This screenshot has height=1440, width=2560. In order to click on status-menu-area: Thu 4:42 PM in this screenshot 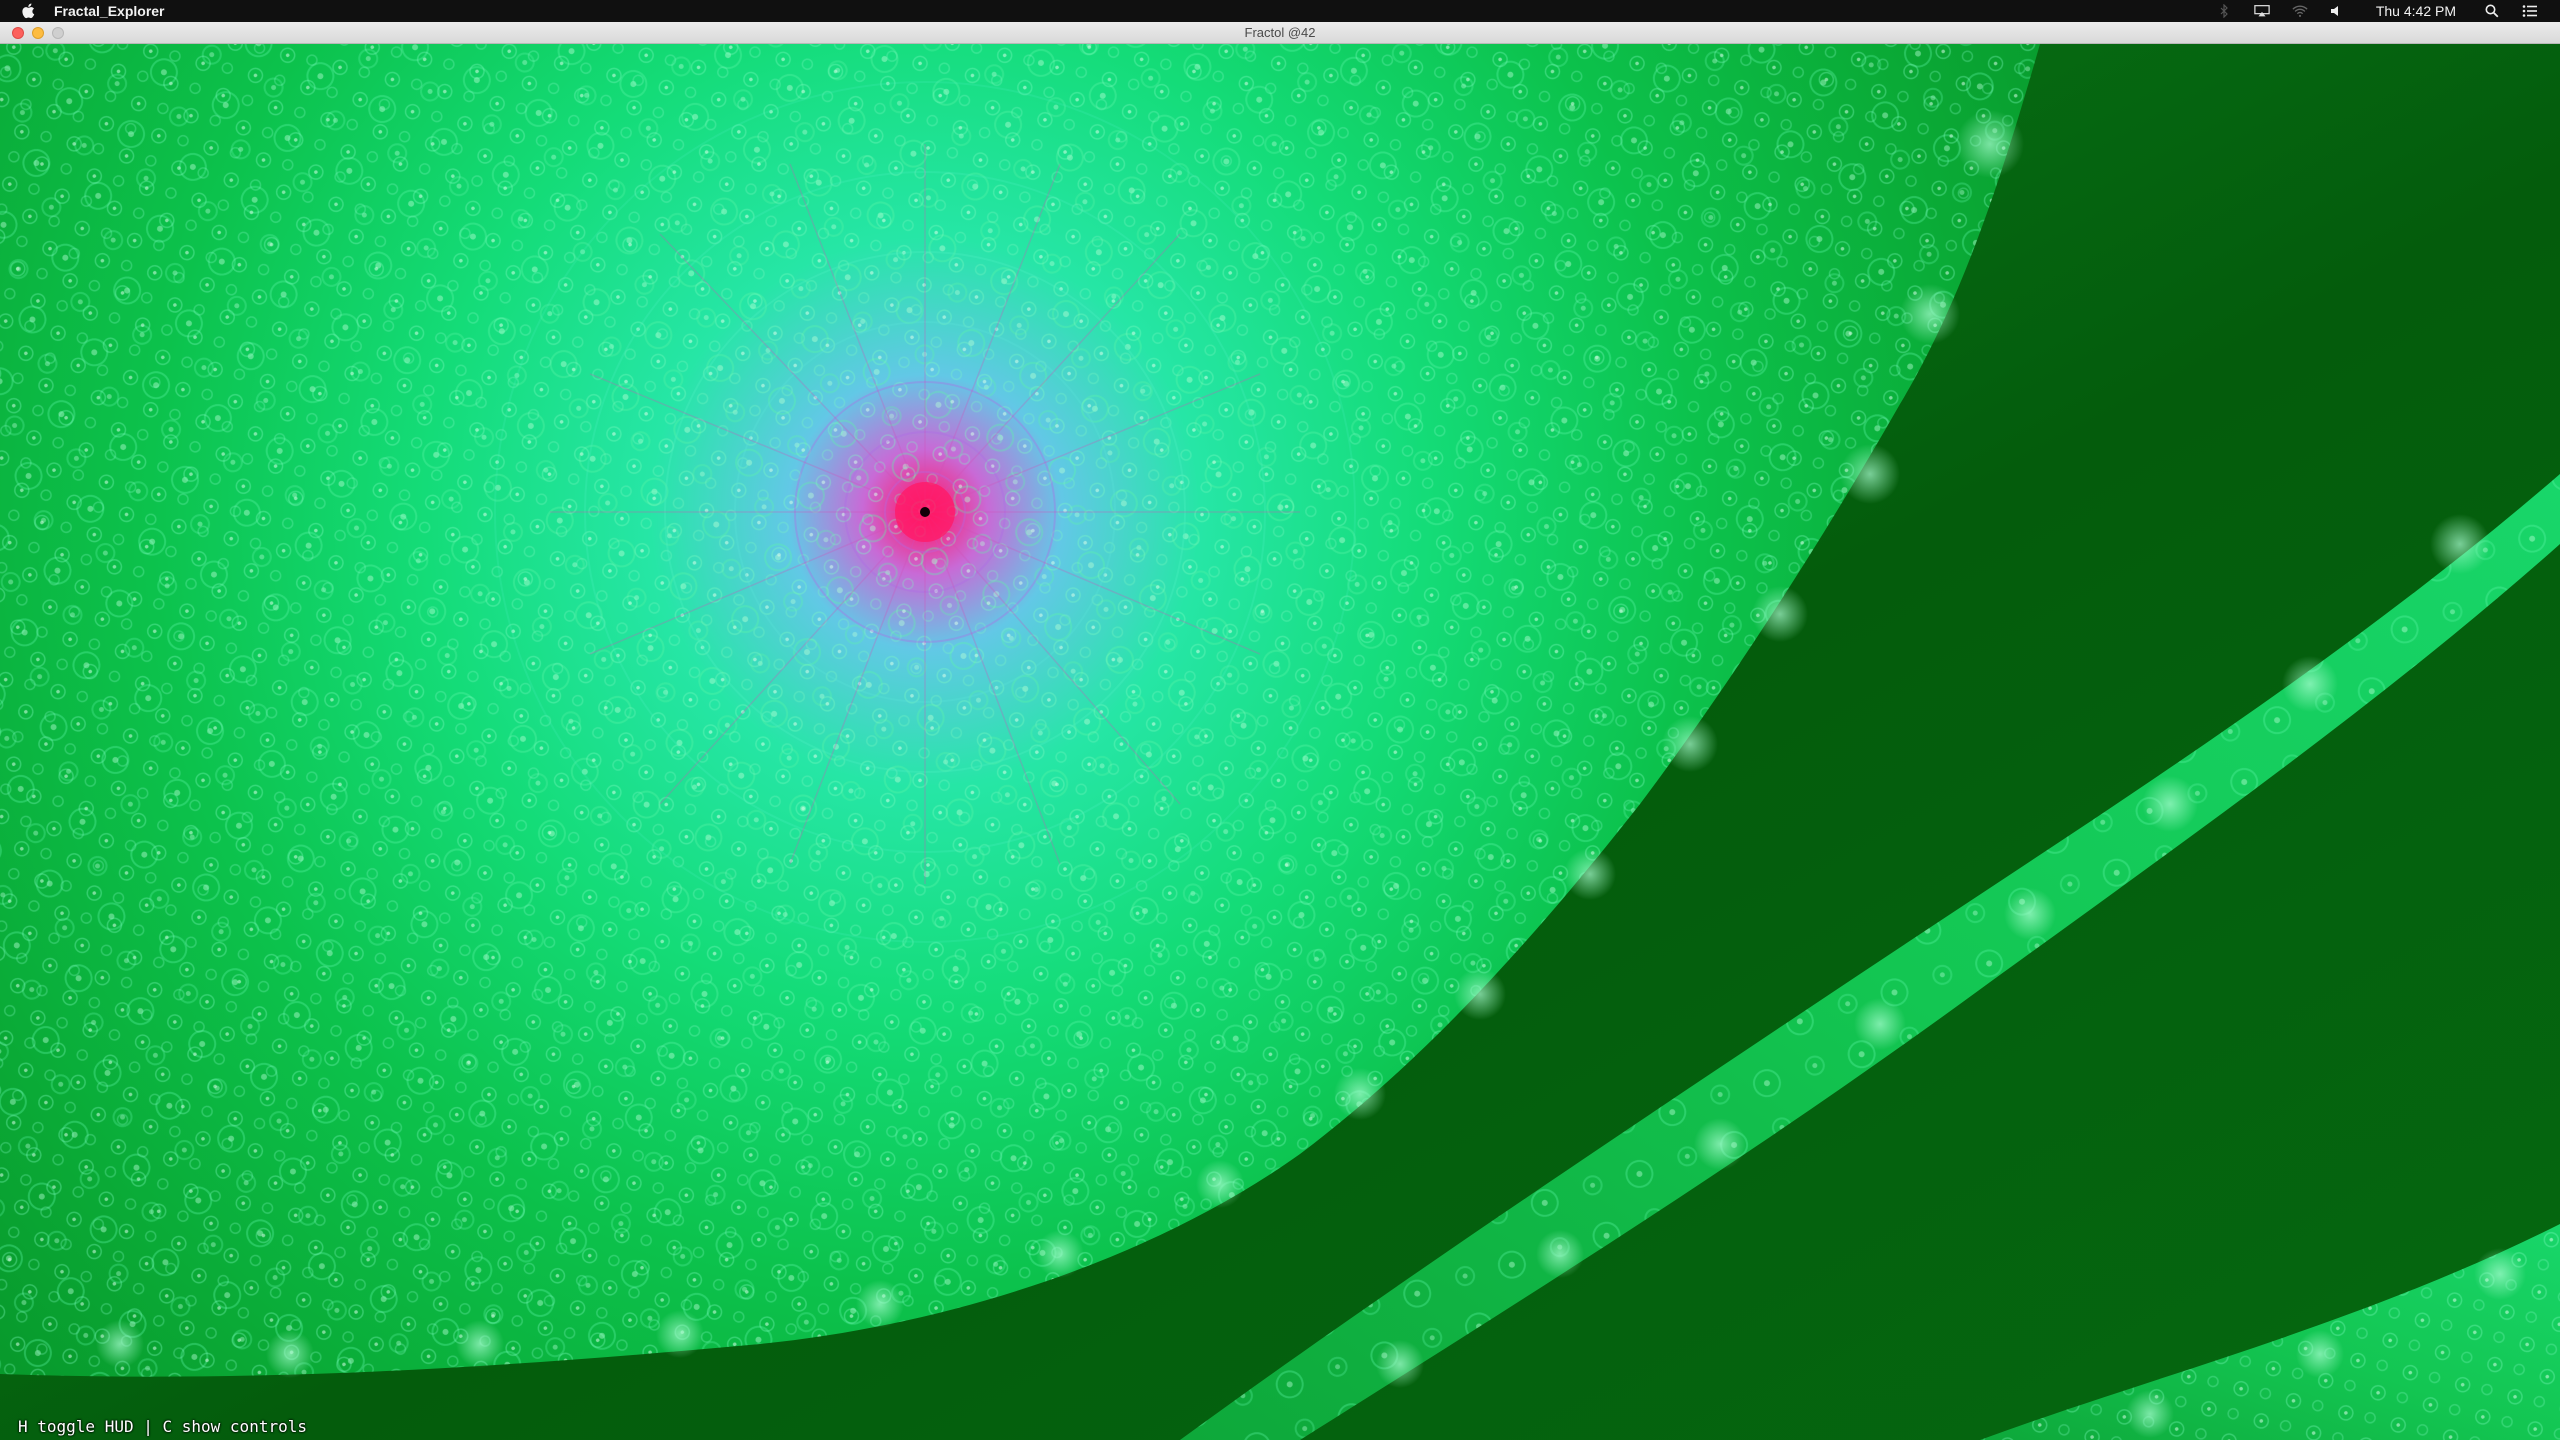, I will do `click(2388, 11)`.